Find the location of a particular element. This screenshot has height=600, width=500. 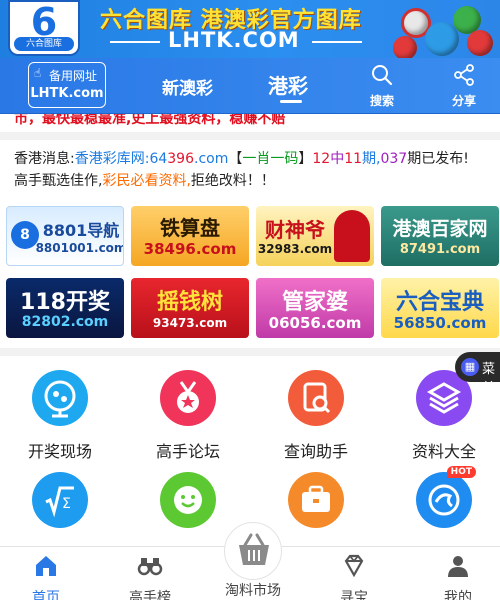

backup-url-button: ☝ 备用网址 LHTK.com is located at coordinates (67, 85).